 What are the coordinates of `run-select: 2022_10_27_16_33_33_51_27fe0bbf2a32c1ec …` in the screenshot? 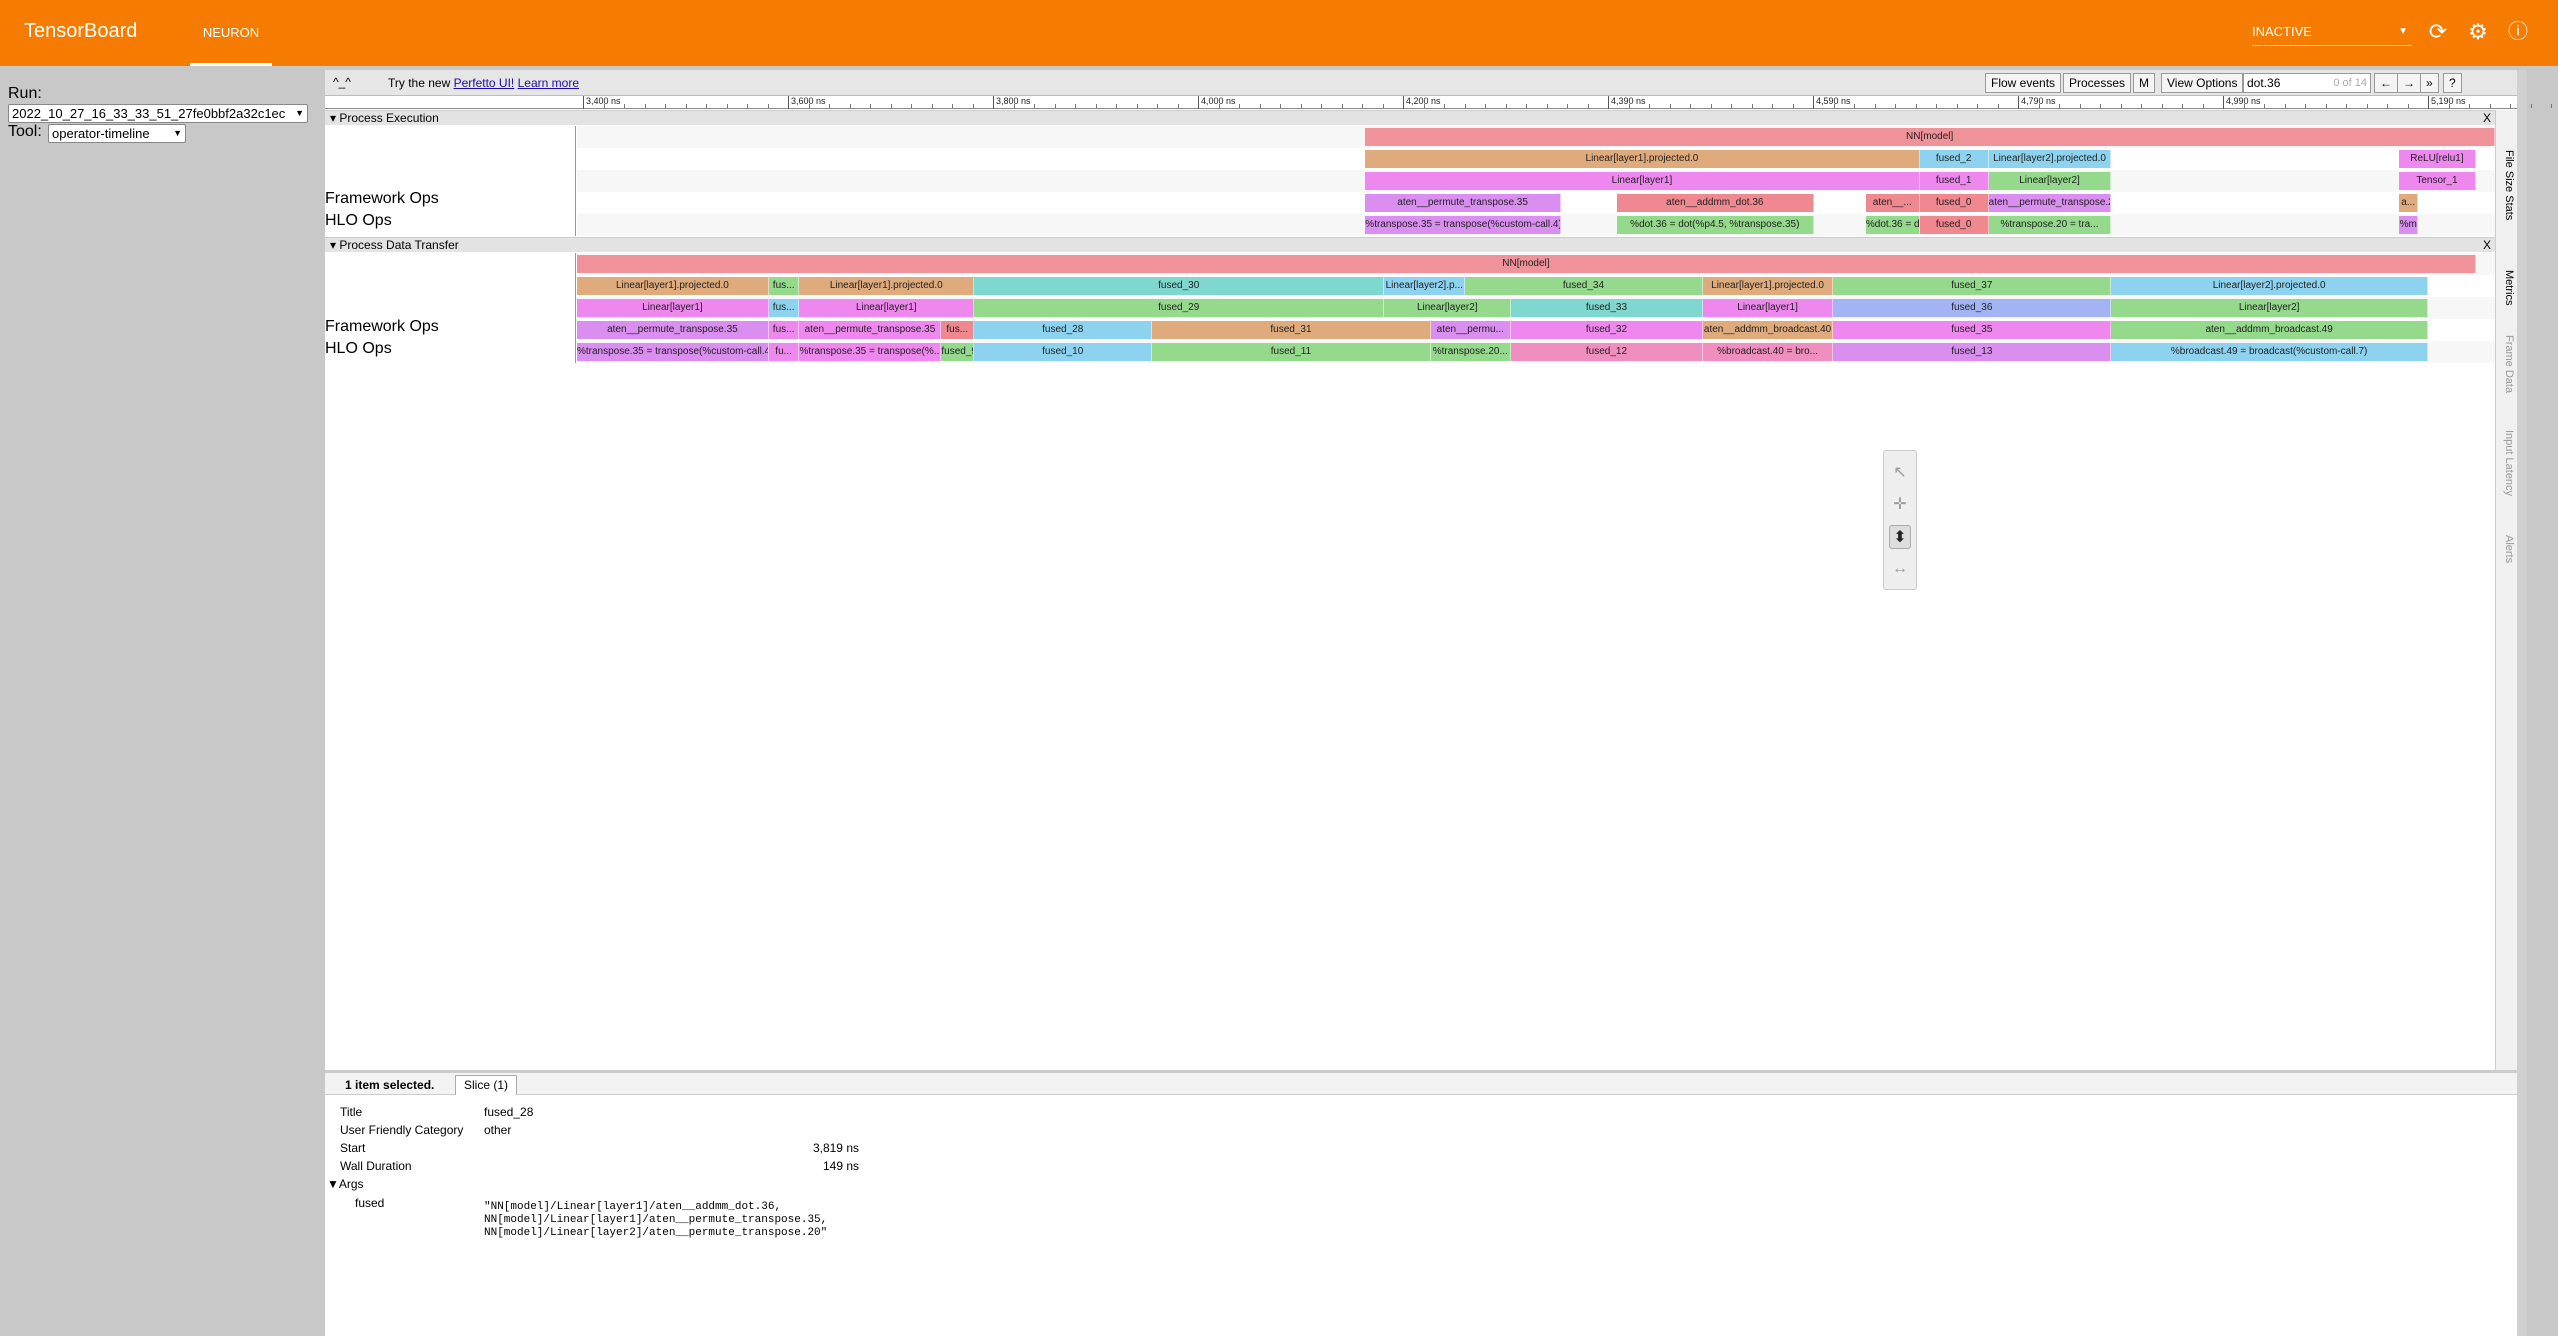 It's located at (158, 113).